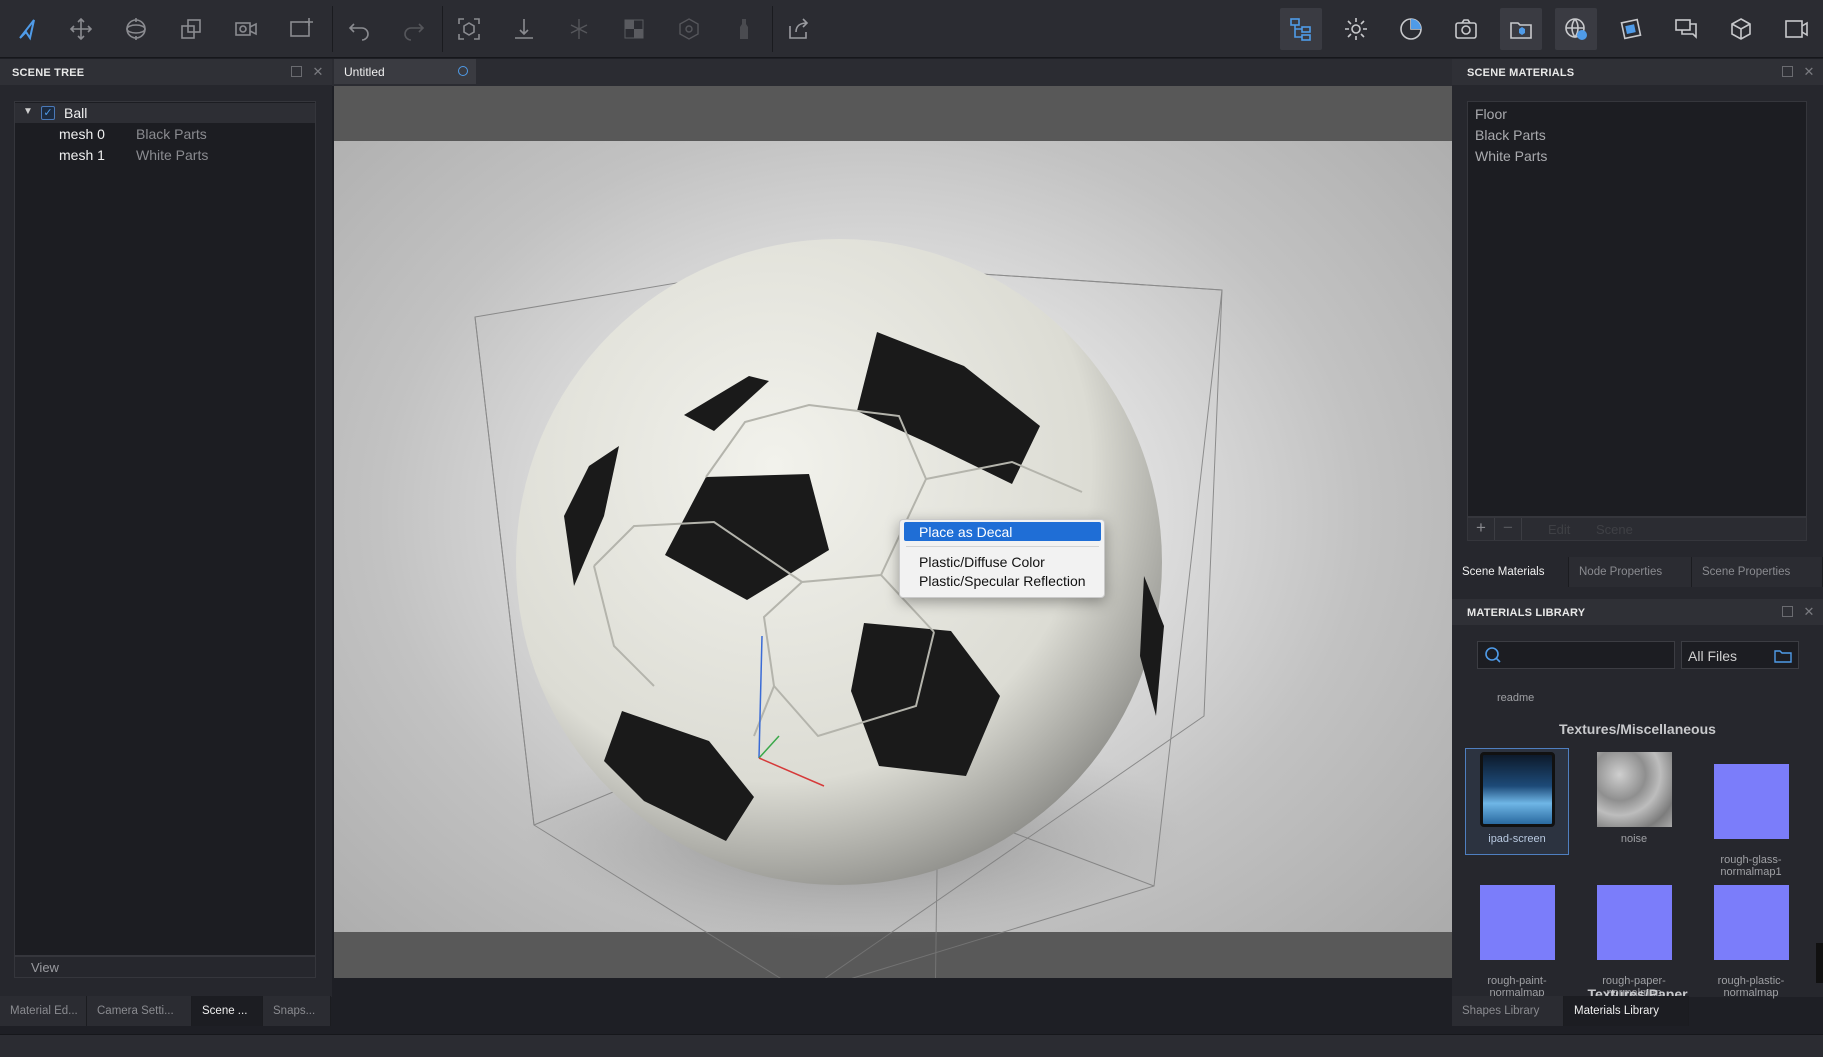  I want to click on file-filter-dropdown: All Files, so click(1740, 655).